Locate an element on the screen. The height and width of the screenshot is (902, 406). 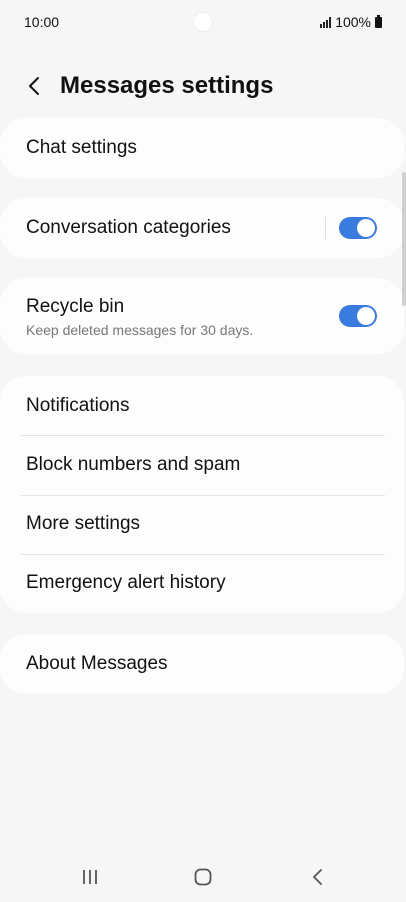
page-title: Messages settings is located at coordinates (167, 85).